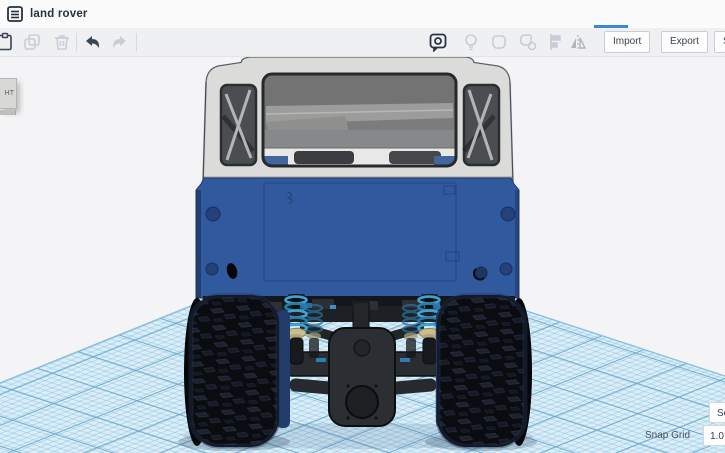 The width and height of the screenshot is (725, 453). What do you see at coordinates (578, 42) in the screenshot?
I see `mirror-icon` at bounding box center [578, 42].